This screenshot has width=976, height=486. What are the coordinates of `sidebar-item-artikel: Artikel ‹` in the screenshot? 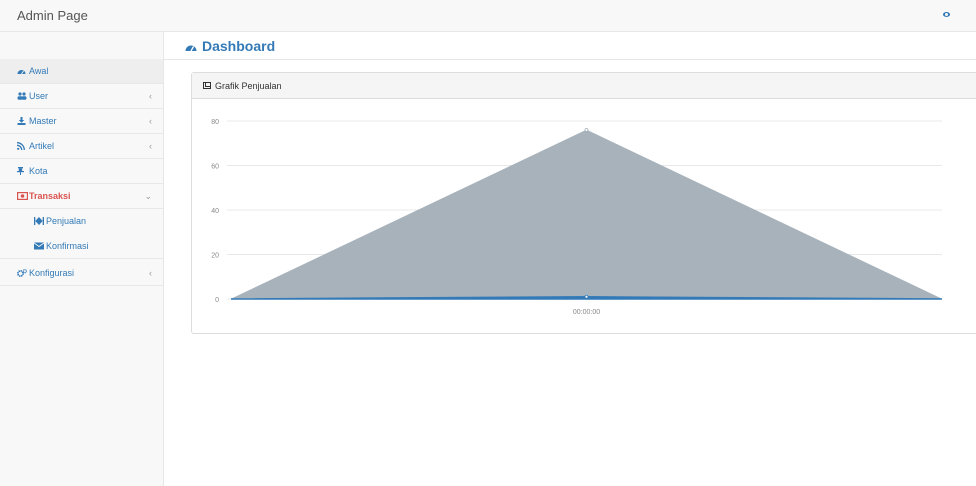 It's located at (81, 146).